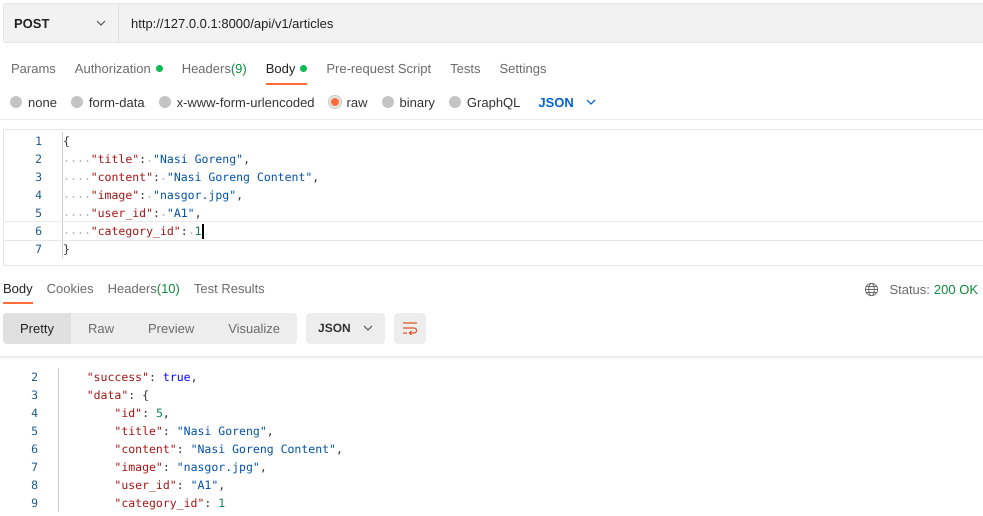  I want to click on code-line: "data": {, so click(104, 395).